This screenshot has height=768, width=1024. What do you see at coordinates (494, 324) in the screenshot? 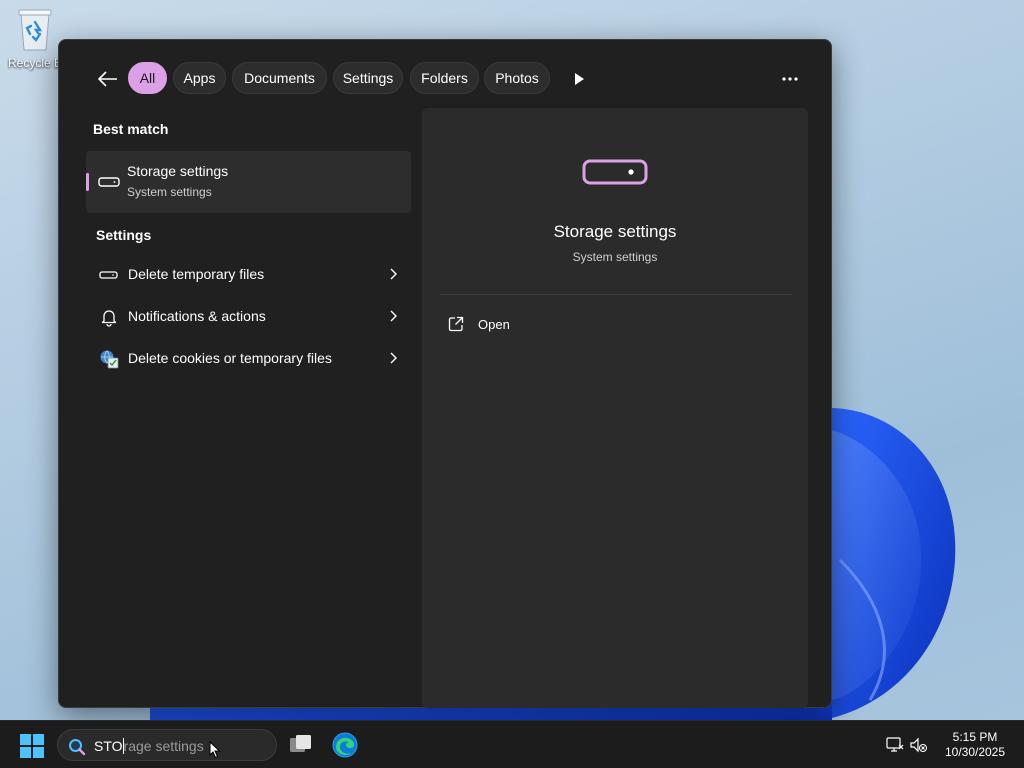
I see `open-label: Open` at bounding box center [494, 324].